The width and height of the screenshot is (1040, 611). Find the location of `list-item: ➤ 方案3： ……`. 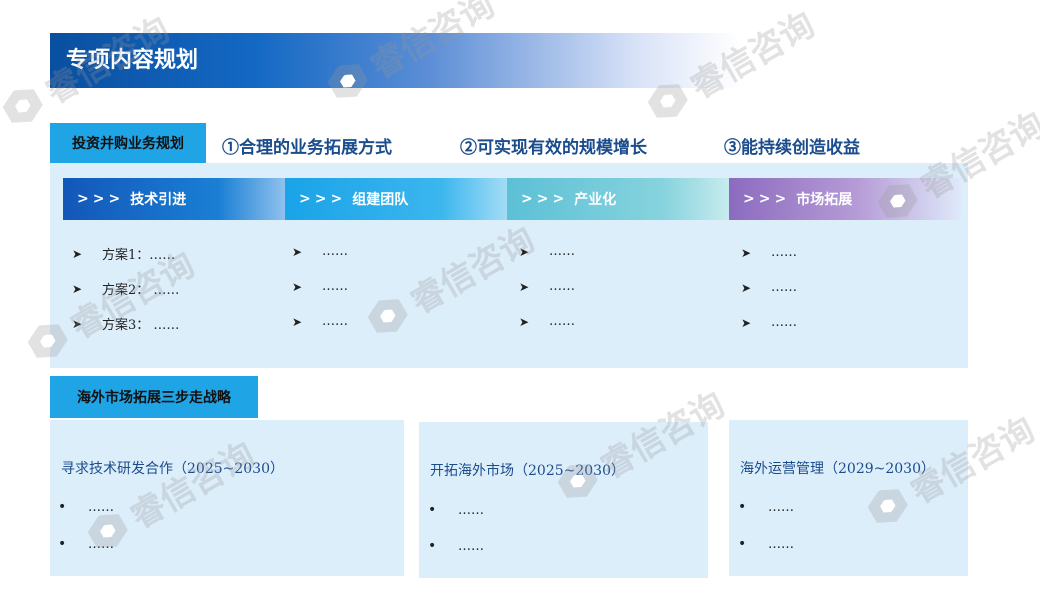

list-item: ➤ 方案3： …… is located at coordinates (126, 324).